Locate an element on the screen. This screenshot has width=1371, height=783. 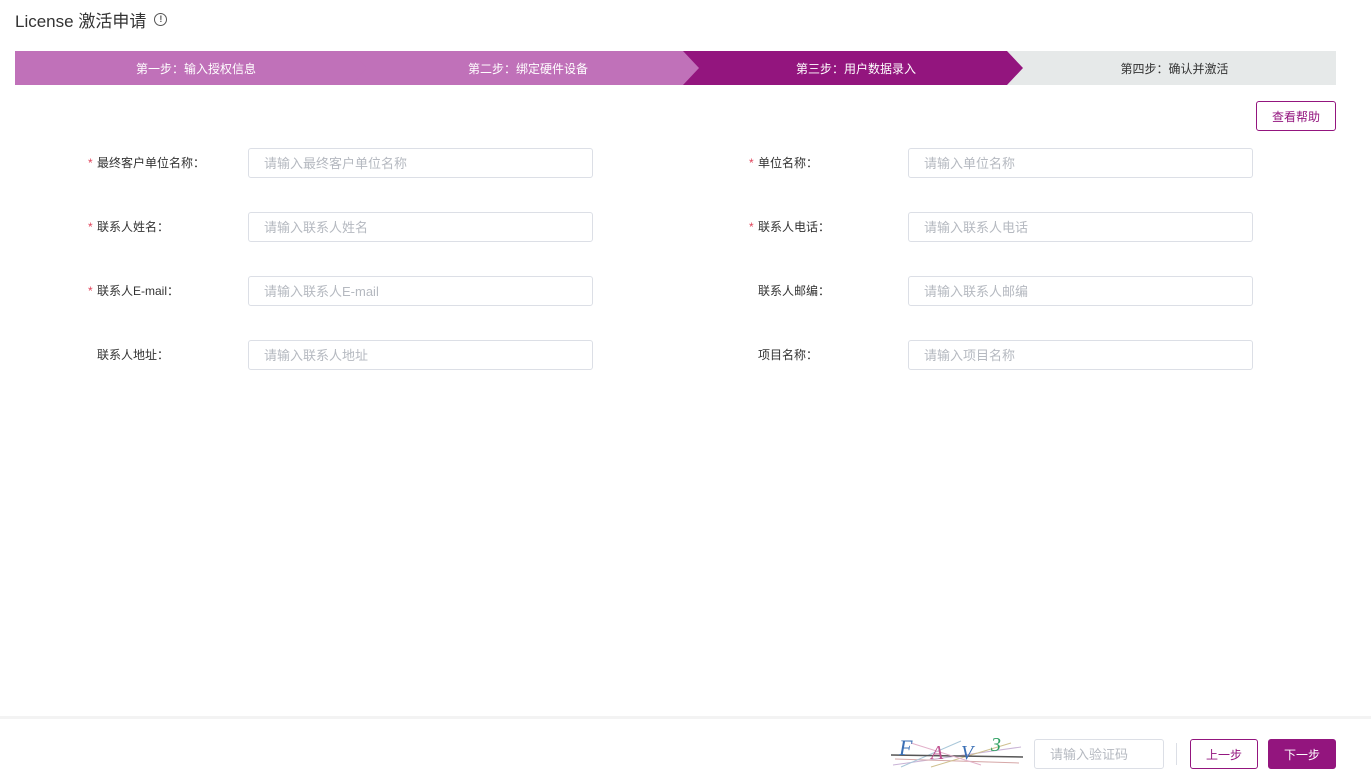
field-project-name: 项目名称： is located at coordinates (1008, 355).